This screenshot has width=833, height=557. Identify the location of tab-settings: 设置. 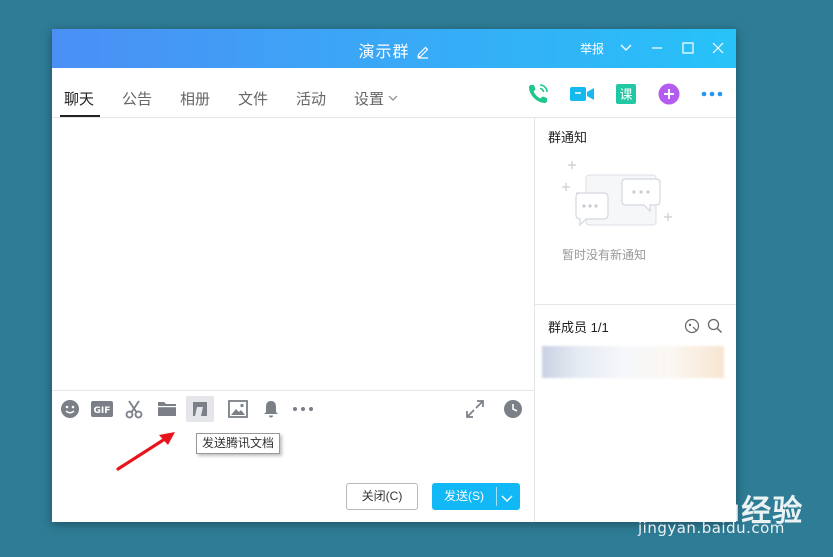
(376, 98).